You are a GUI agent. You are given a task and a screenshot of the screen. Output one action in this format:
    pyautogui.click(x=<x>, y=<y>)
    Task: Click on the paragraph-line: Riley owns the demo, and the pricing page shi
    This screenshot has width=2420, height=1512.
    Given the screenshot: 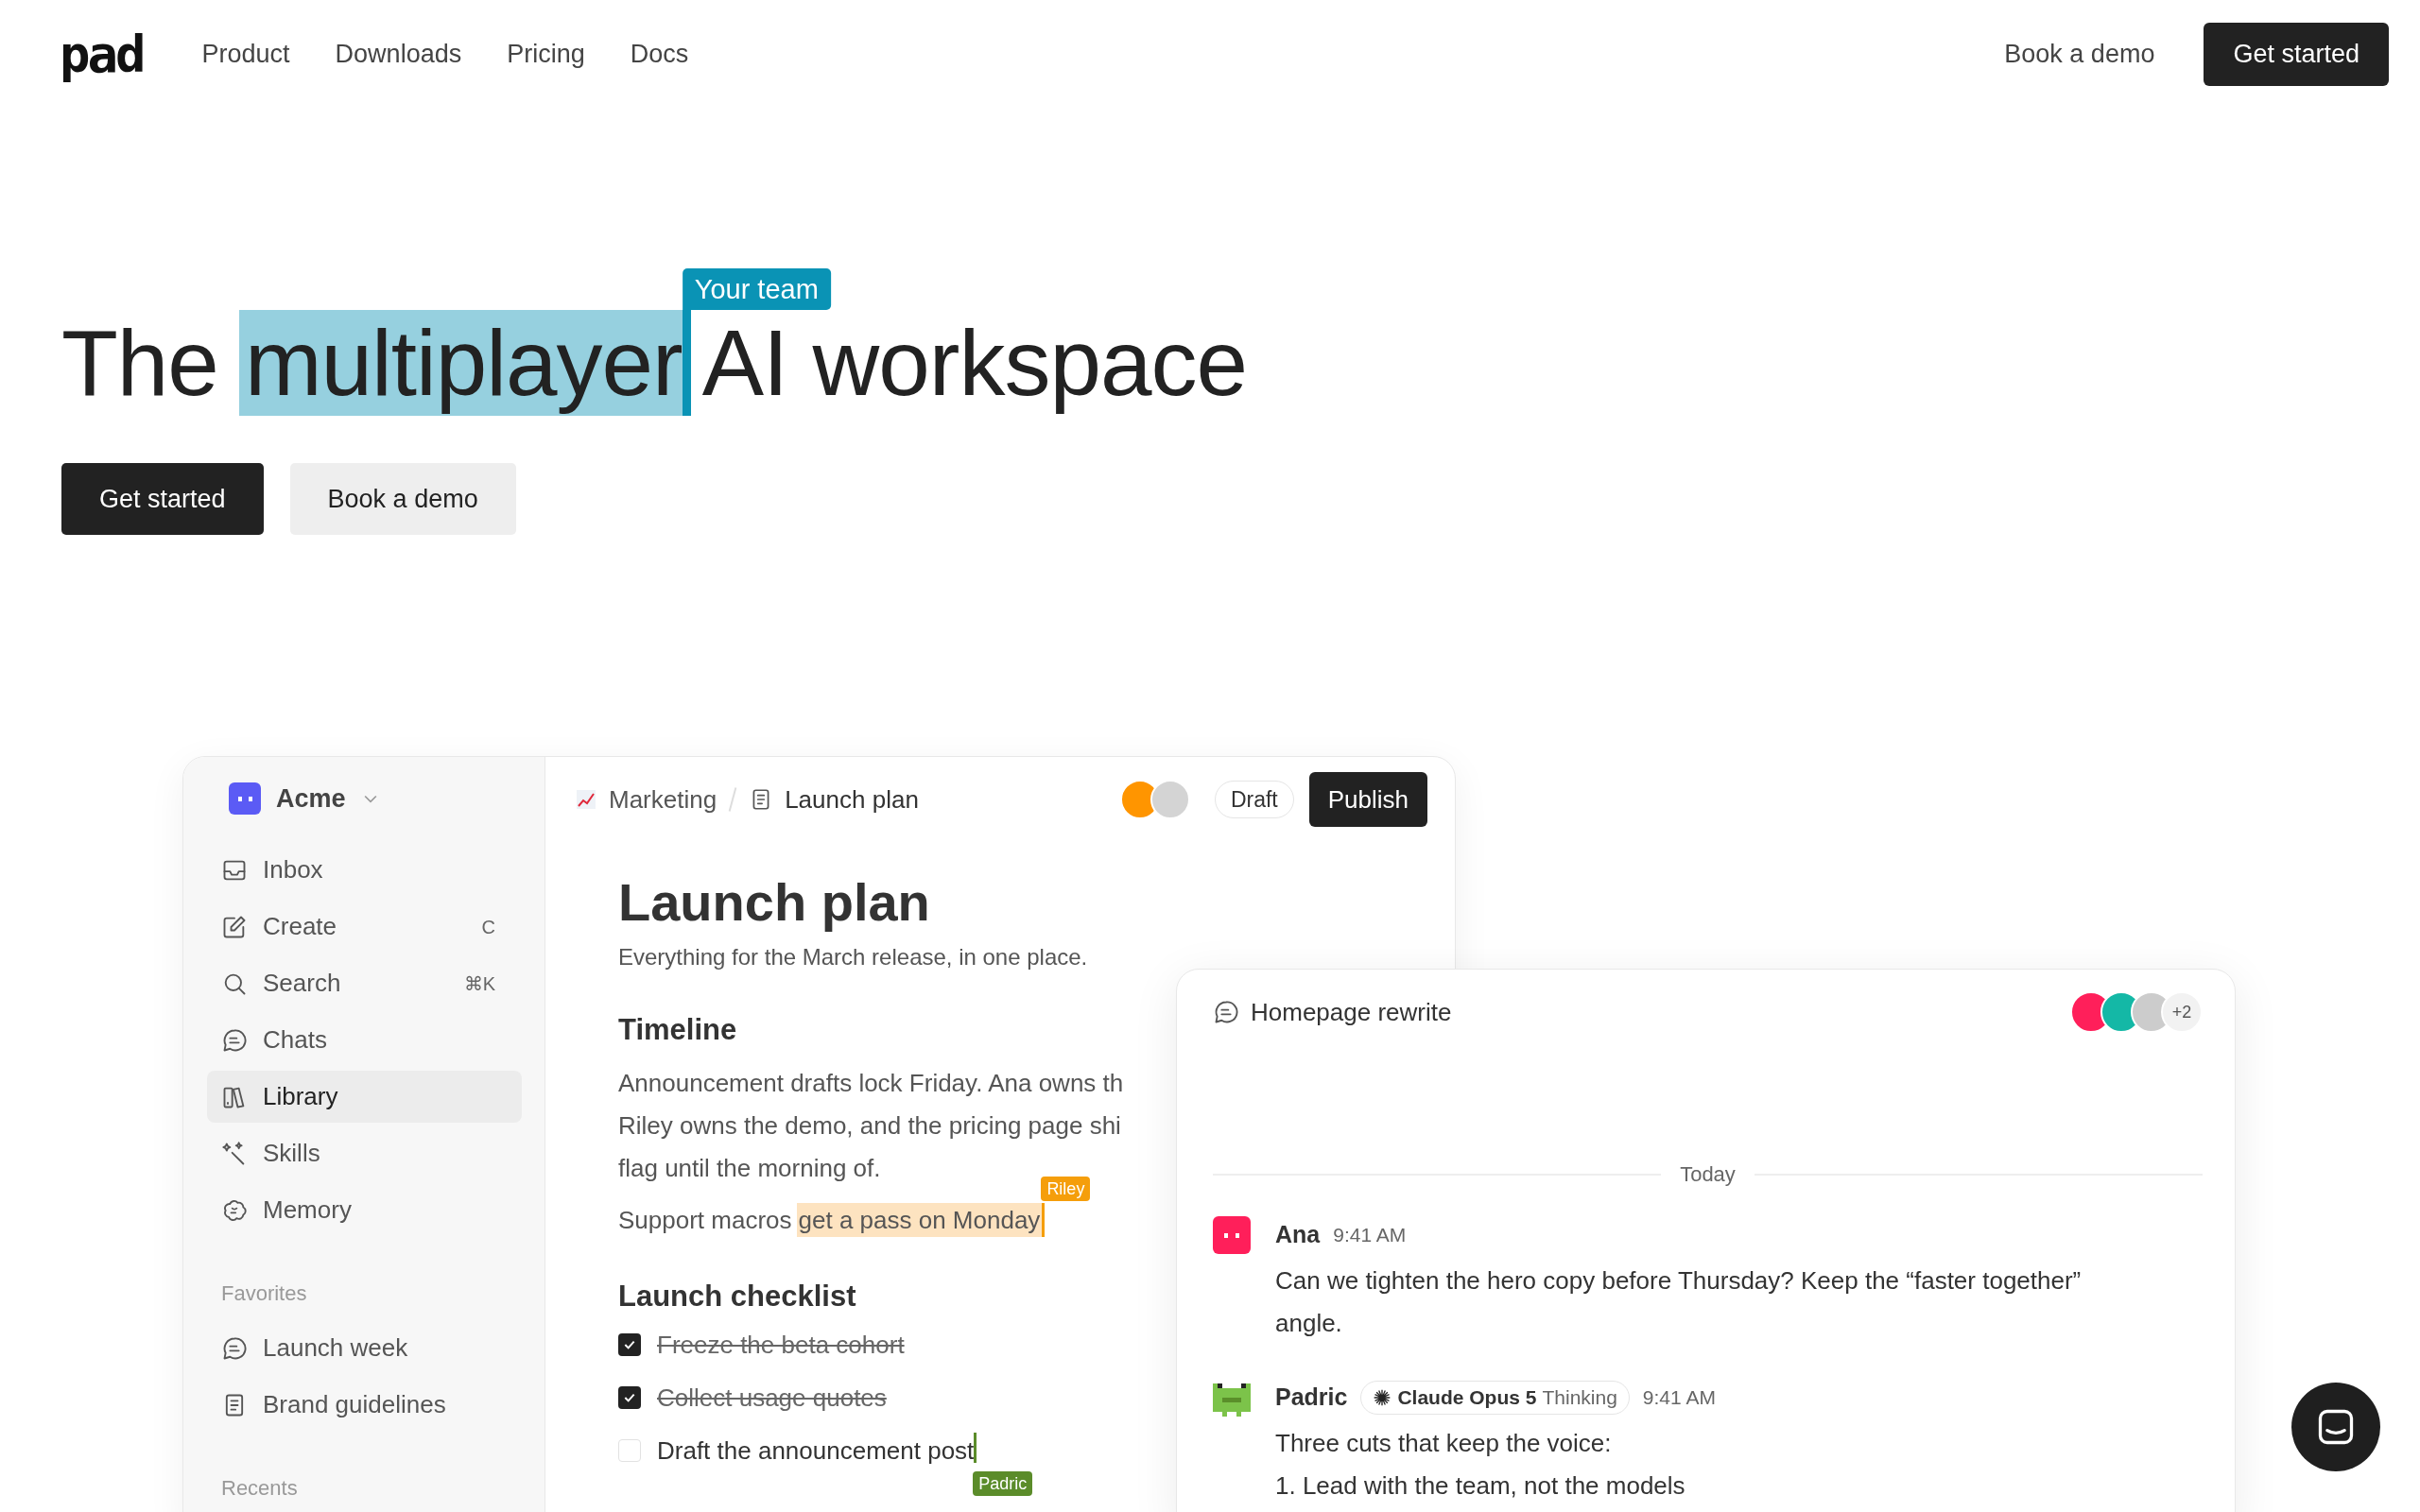 What is the action you would take?
    pyautogui.click(x=870, y=1125)
    